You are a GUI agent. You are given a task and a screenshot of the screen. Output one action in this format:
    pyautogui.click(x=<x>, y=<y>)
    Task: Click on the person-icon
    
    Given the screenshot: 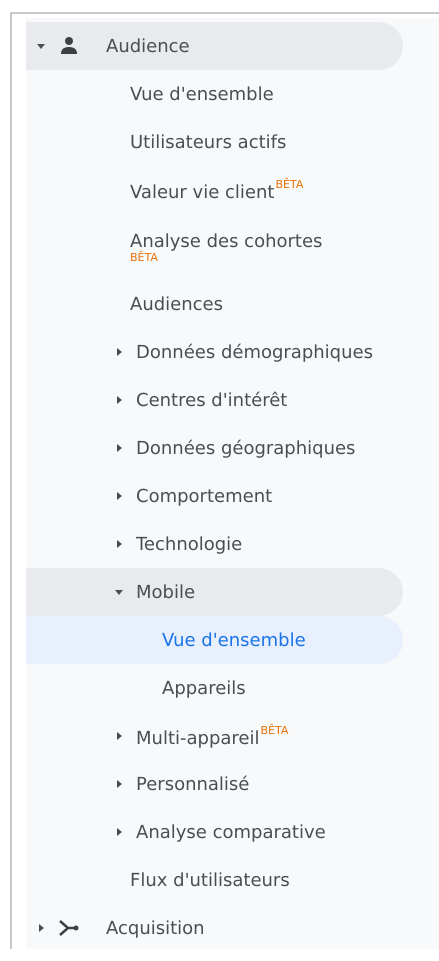 What is the action you would take?
    pyautogui.click(x=69, y=46)
    